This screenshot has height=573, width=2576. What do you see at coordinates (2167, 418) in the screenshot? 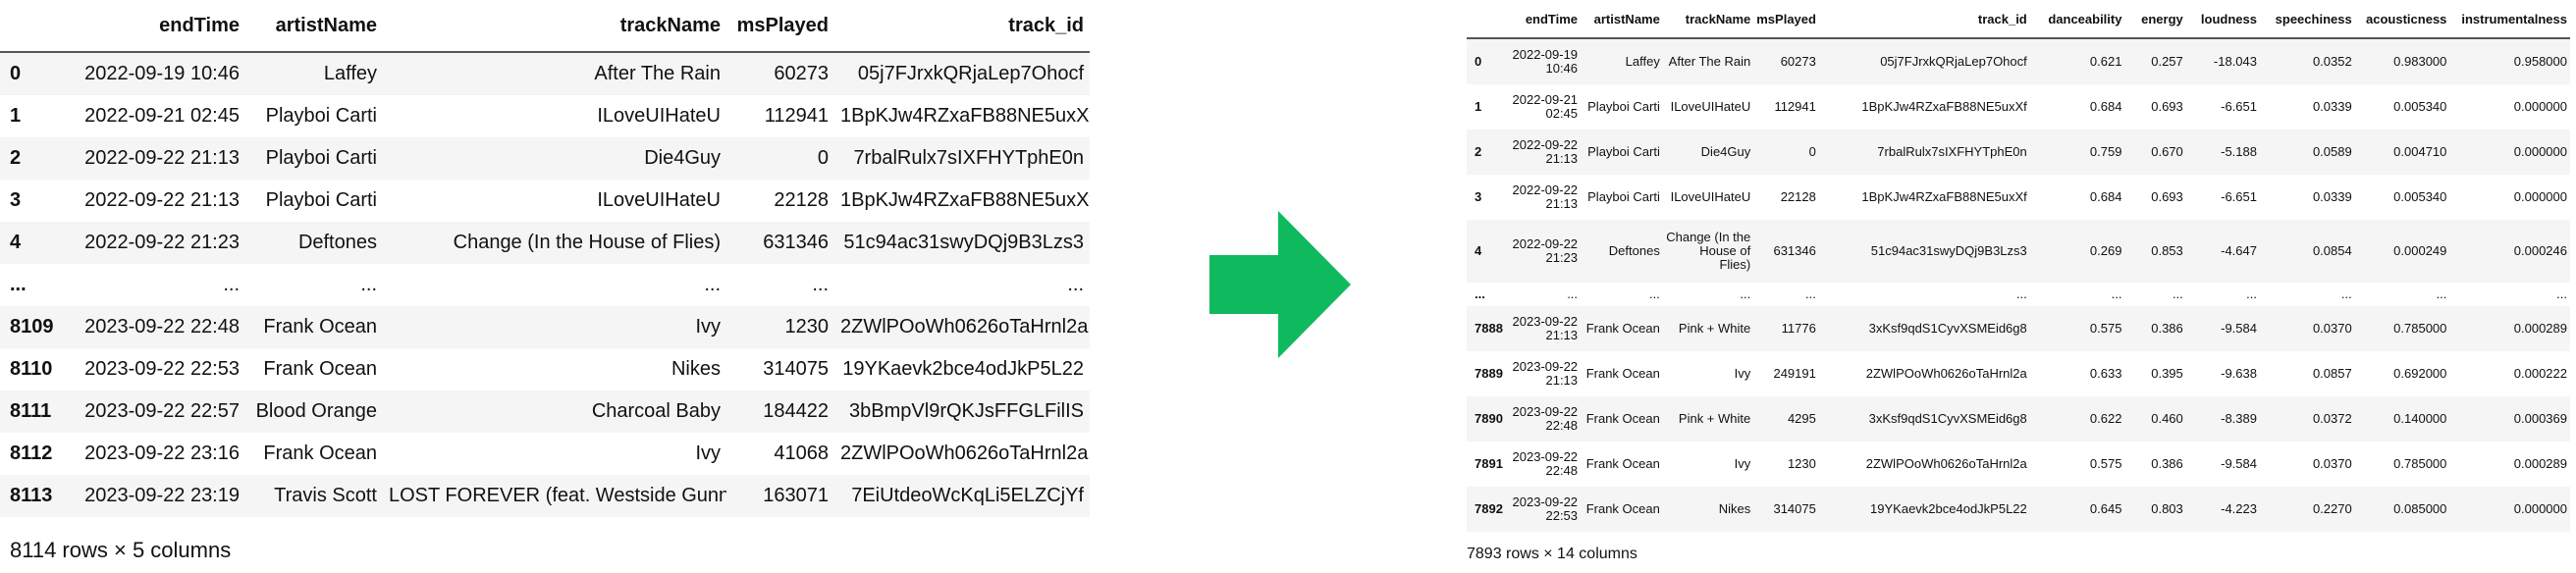
I see `table-cell: 0.460` at bounding box center [2167, 418].